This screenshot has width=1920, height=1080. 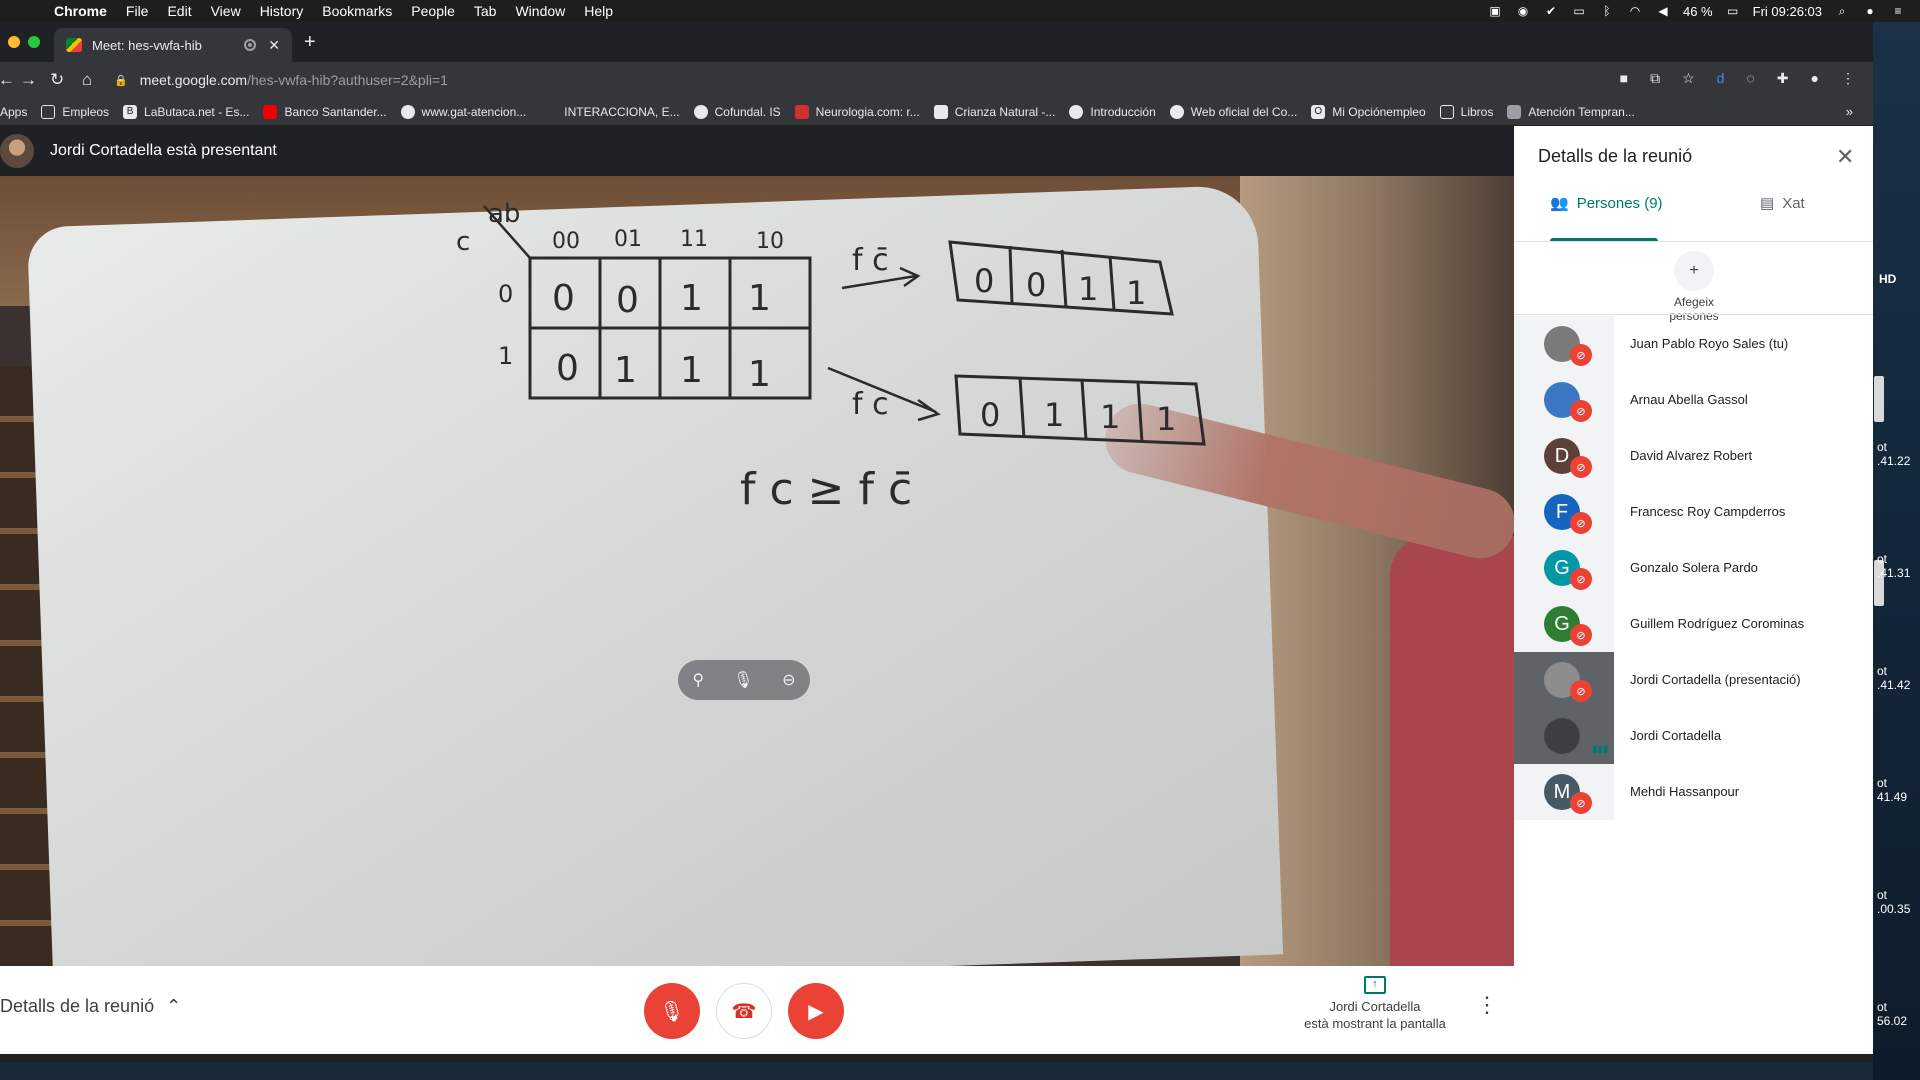 What do you see at coordinates (274, 45) in the screenshot?
I see `tab-close-icon: ✕` at bounding box center [274, 45].